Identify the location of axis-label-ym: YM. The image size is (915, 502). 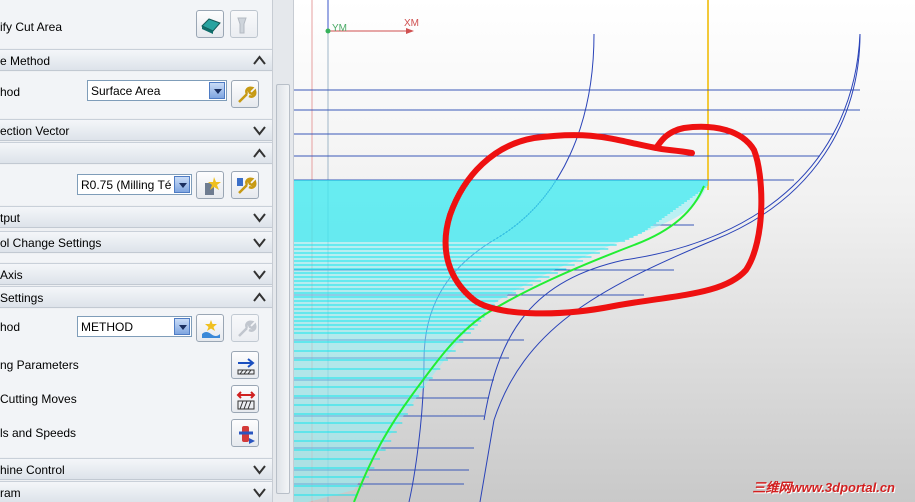
(339, 28).